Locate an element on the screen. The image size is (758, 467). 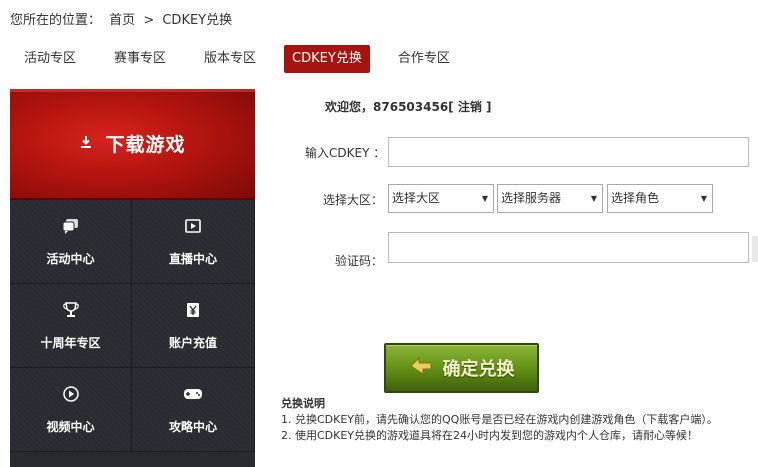
sidebar-item-label: 活动中心 is located at coordinates (70, 259).